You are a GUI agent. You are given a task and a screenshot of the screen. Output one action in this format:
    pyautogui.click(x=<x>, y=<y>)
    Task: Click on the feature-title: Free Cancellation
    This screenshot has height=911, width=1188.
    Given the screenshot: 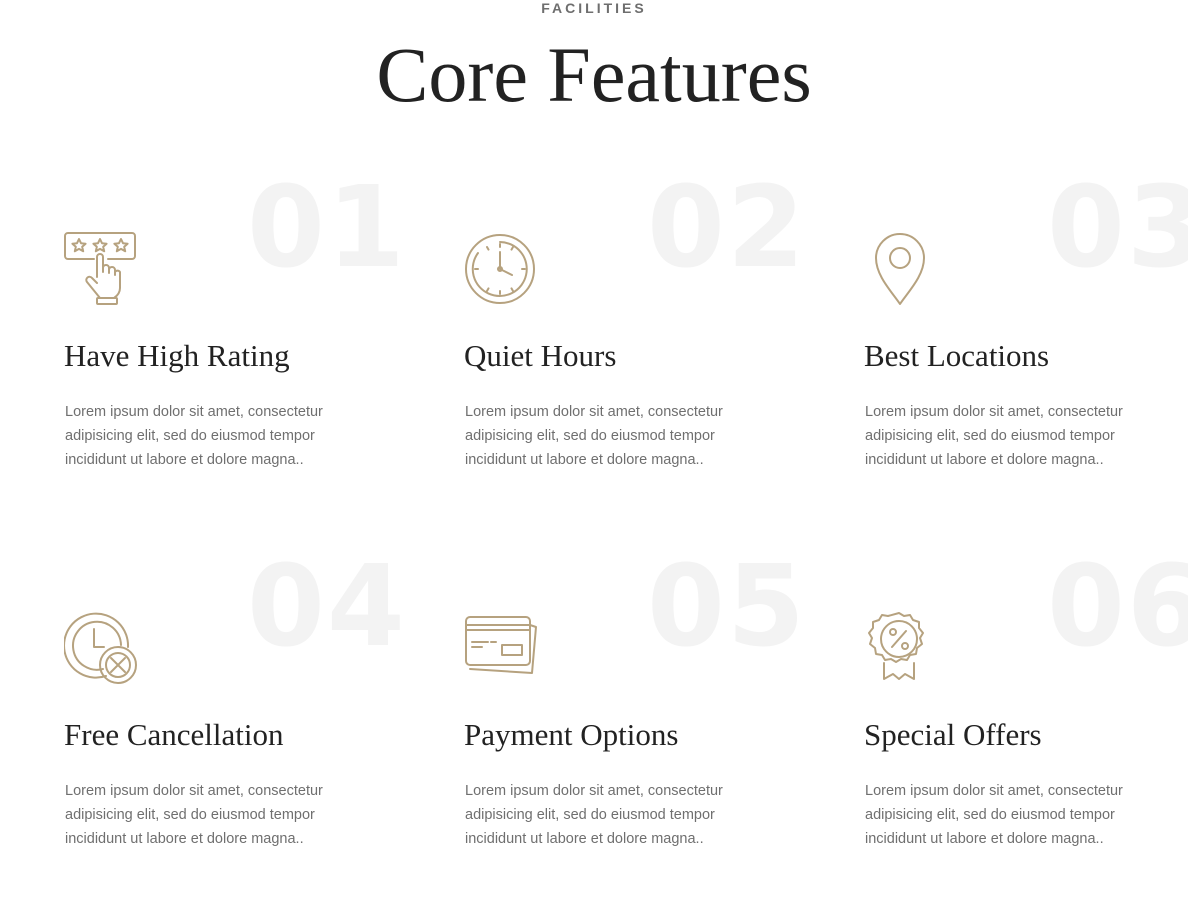 What is the action you would take?
    pyautogui.click(x=174, y=734)
    